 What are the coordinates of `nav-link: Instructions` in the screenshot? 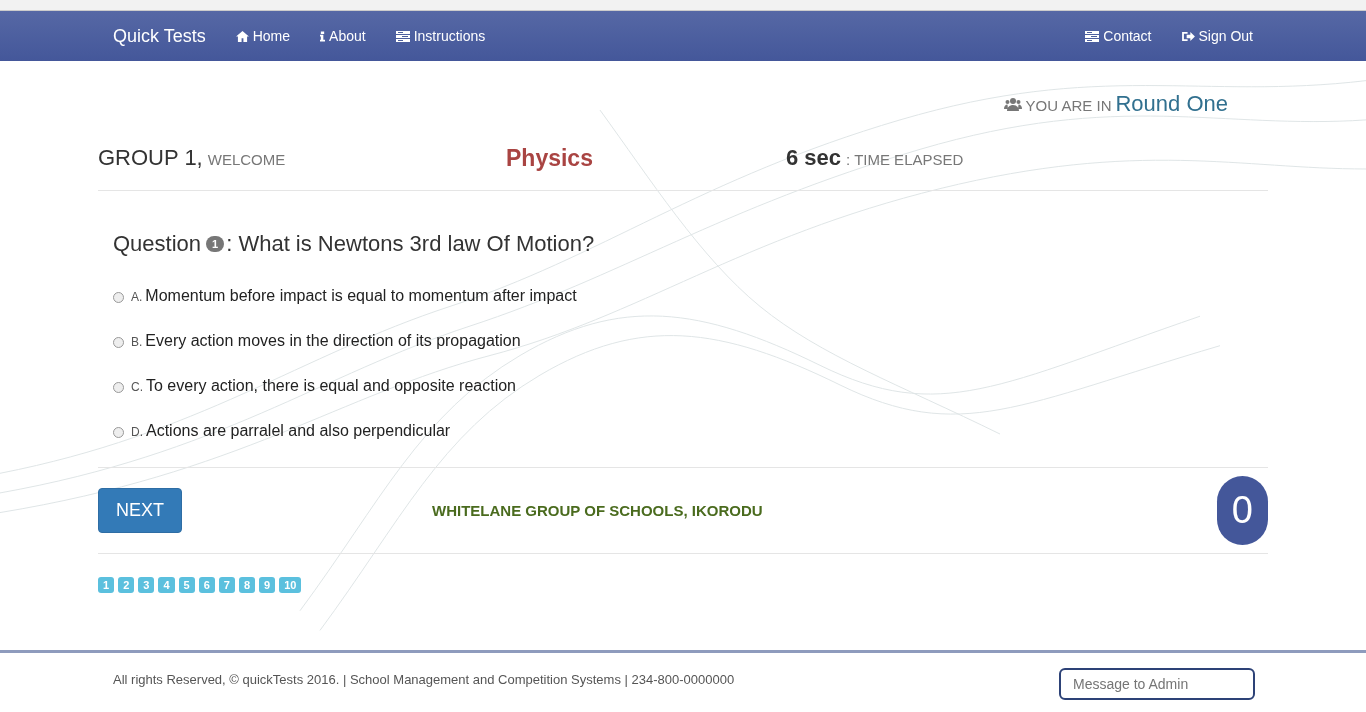 It's located at (440, 36).